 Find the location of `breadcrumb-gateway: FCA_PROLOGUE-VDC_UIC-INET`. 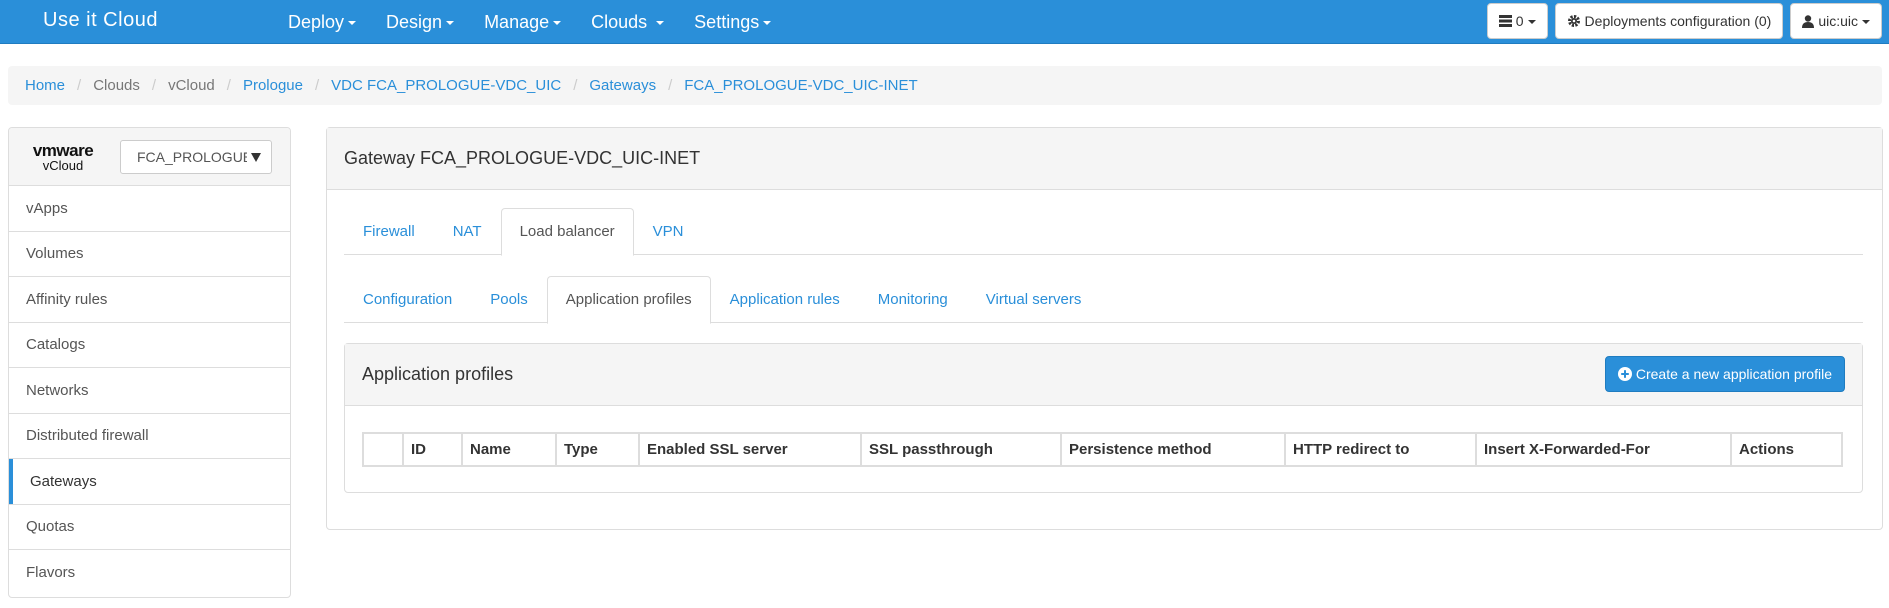

breadcrumb-gateway: FCA_PROLOGUE-VDC_UIC-INET is located at coordinates (800, 85).